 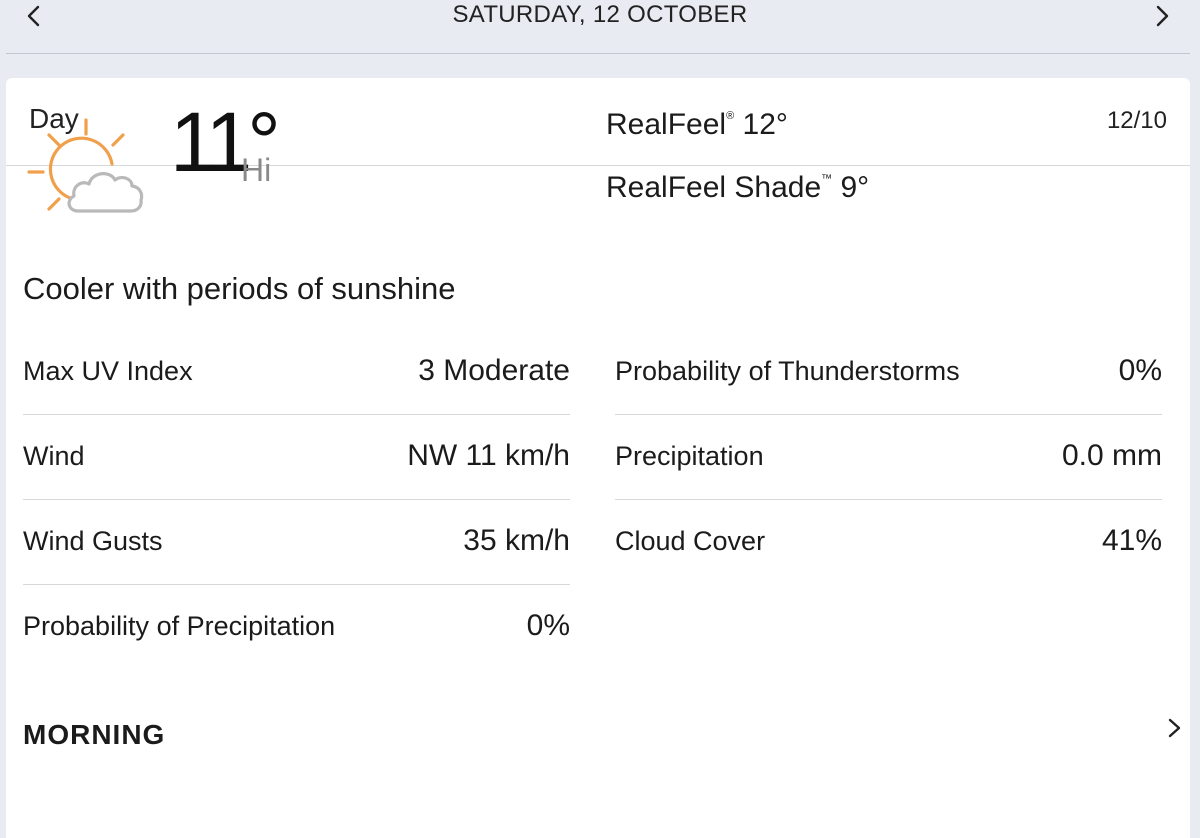 I want to click on morning-section-header: MORNING, so click(x=94, y=735).